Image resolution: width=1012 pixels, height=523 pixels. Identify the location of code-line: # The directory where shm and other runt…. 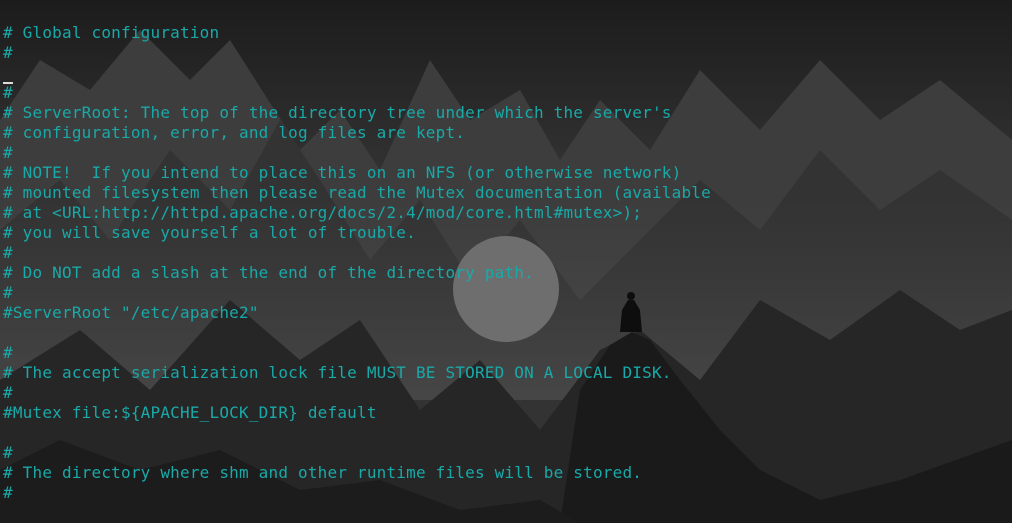
(323, 472).